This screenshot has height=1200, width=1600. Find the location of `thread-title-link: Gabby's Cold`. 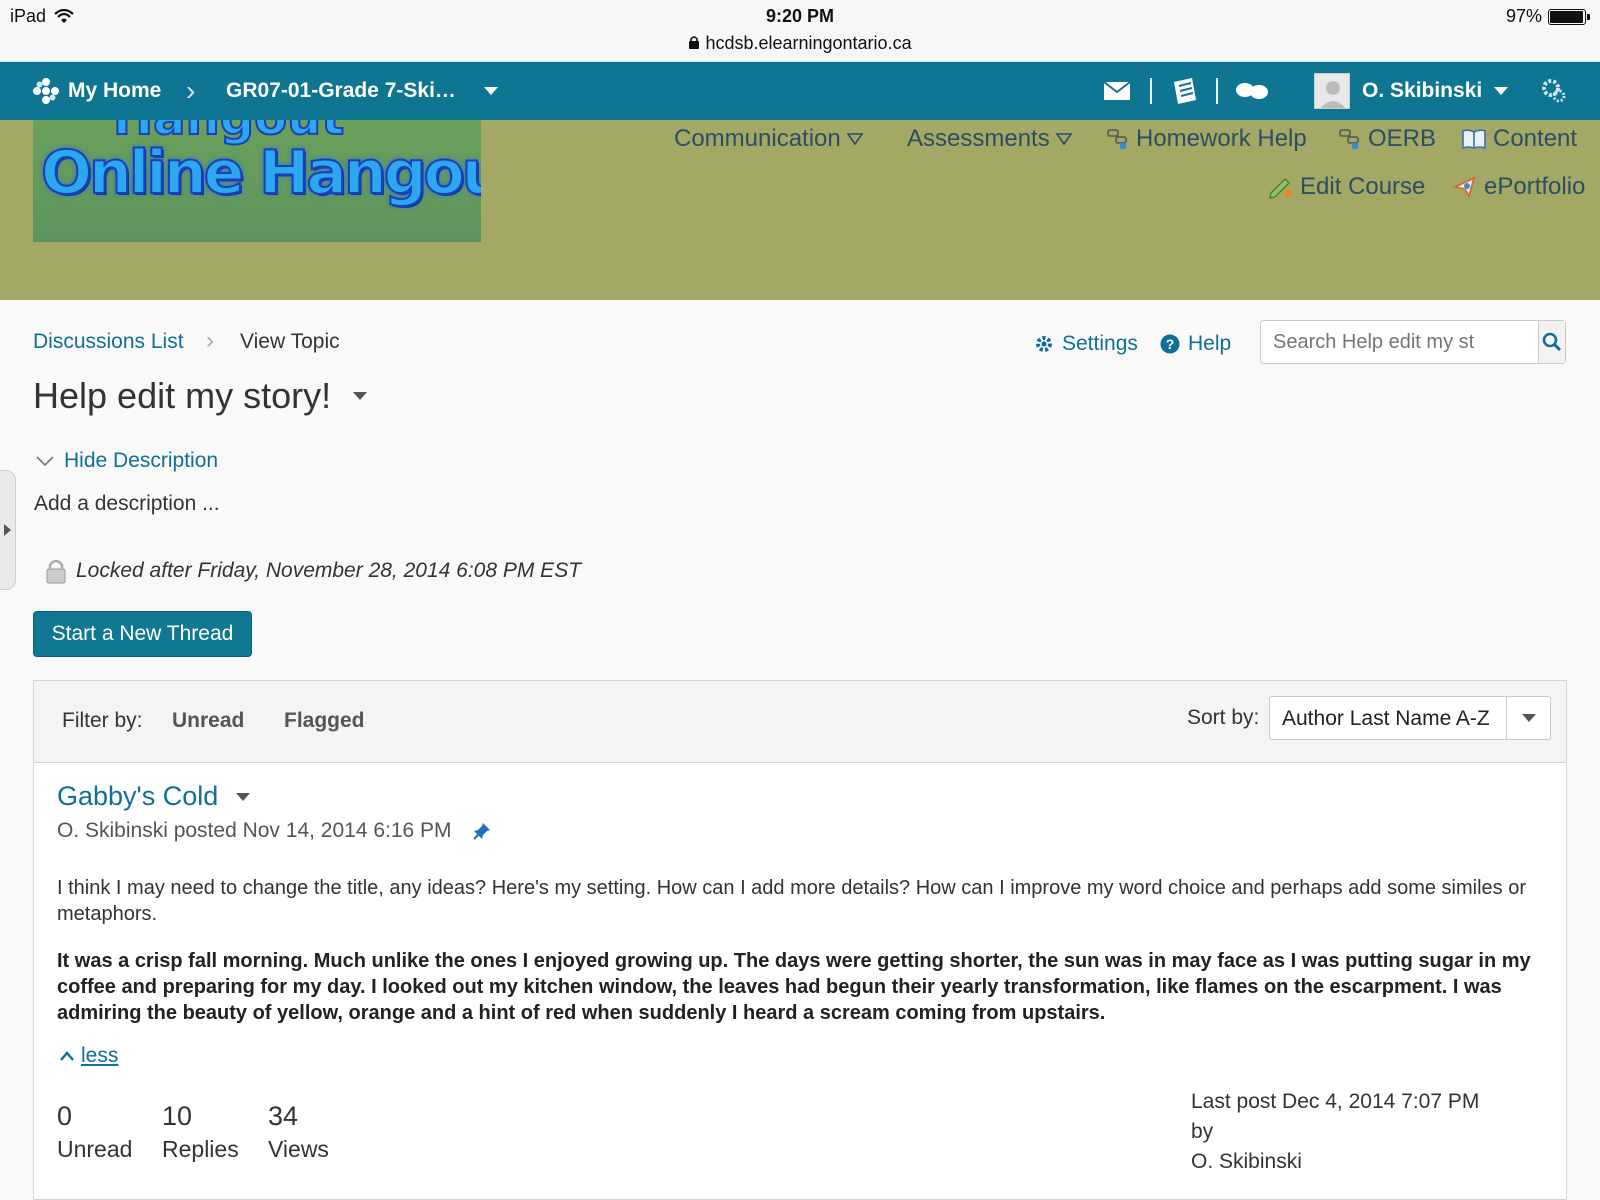

thread-title-link: Gabby's Cold is located at coordinates (137, 796).